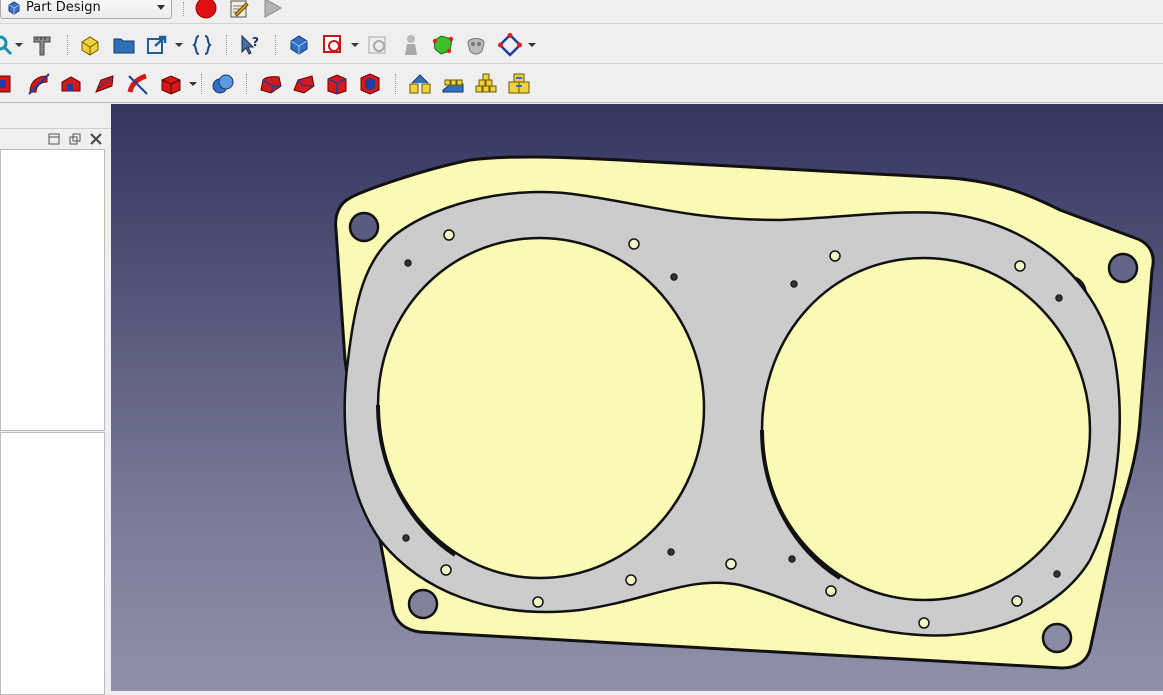  What do you see at coordinates (96, 139) in the screenshot?
I see `close-panel-icon` at bounding box center [96, 139].